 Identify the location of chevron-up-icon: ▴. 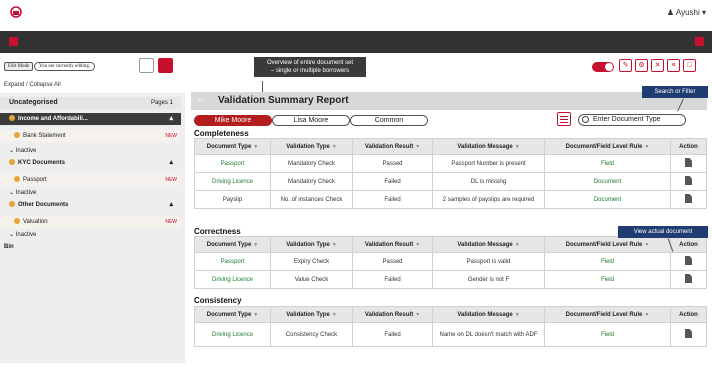
(171, 162).